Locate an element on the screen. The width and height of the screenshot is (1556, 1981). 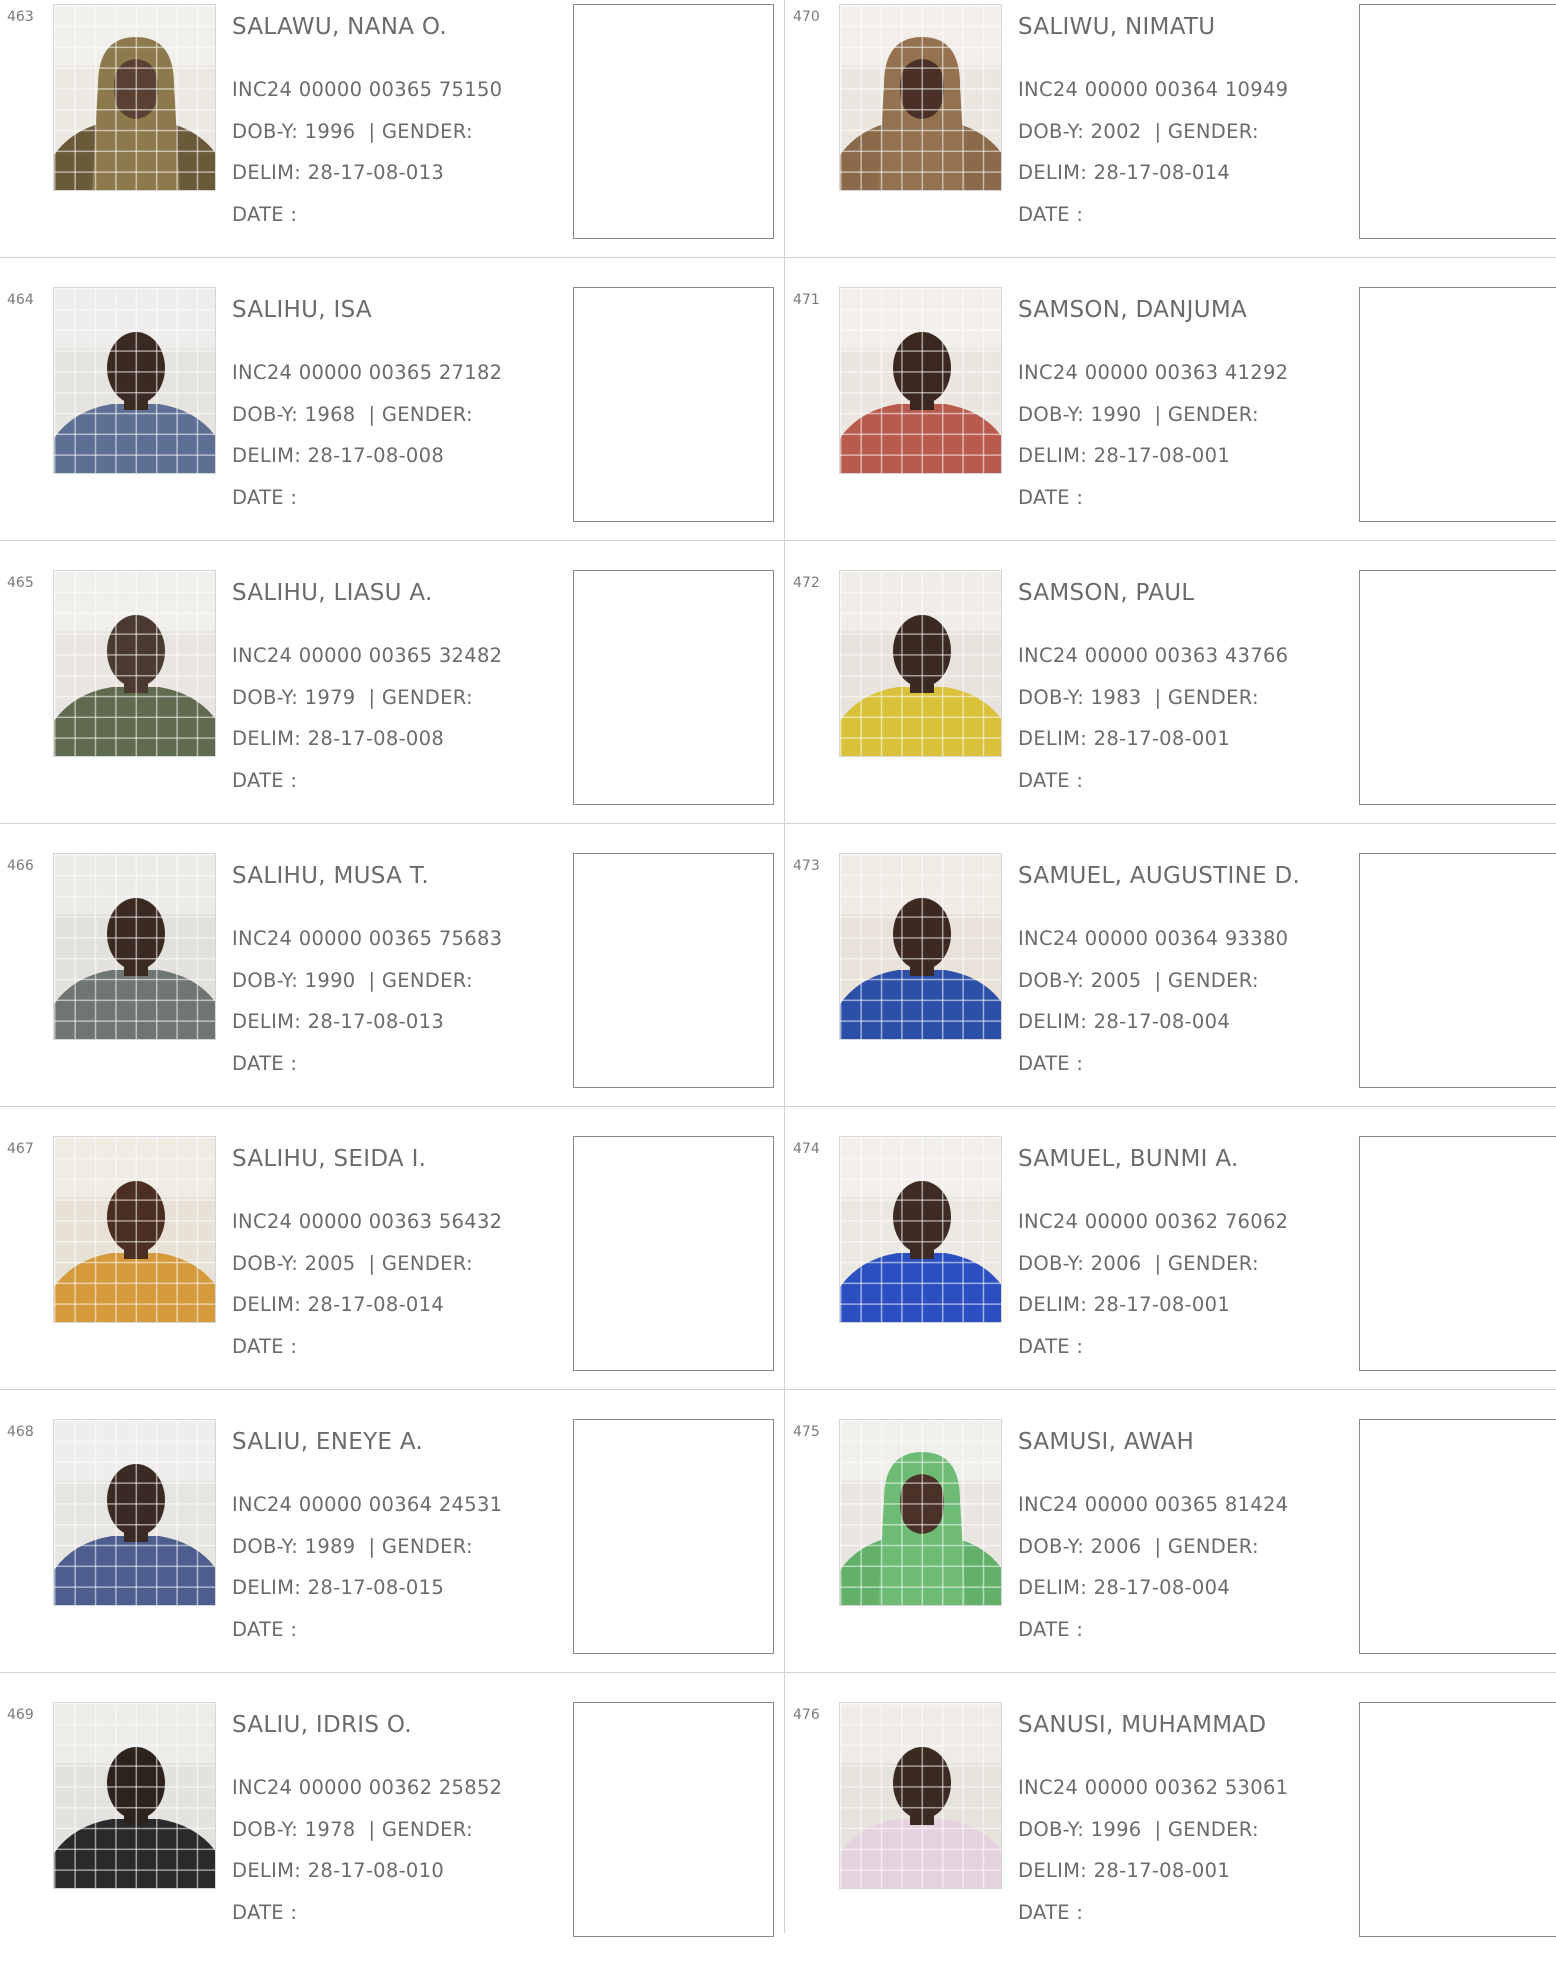
voter-id-number: INC24 00000 00365 32482 is located at coordinates (367, 655).